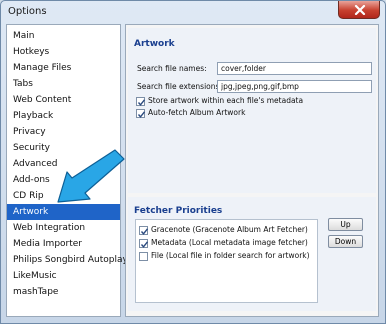 This screenshot has width=386, height=324. What do you see at coordinates (179, 86) in the screenshot?
I see `file-extensions-label: Search file extensions:` at bounding box center [179, 86].